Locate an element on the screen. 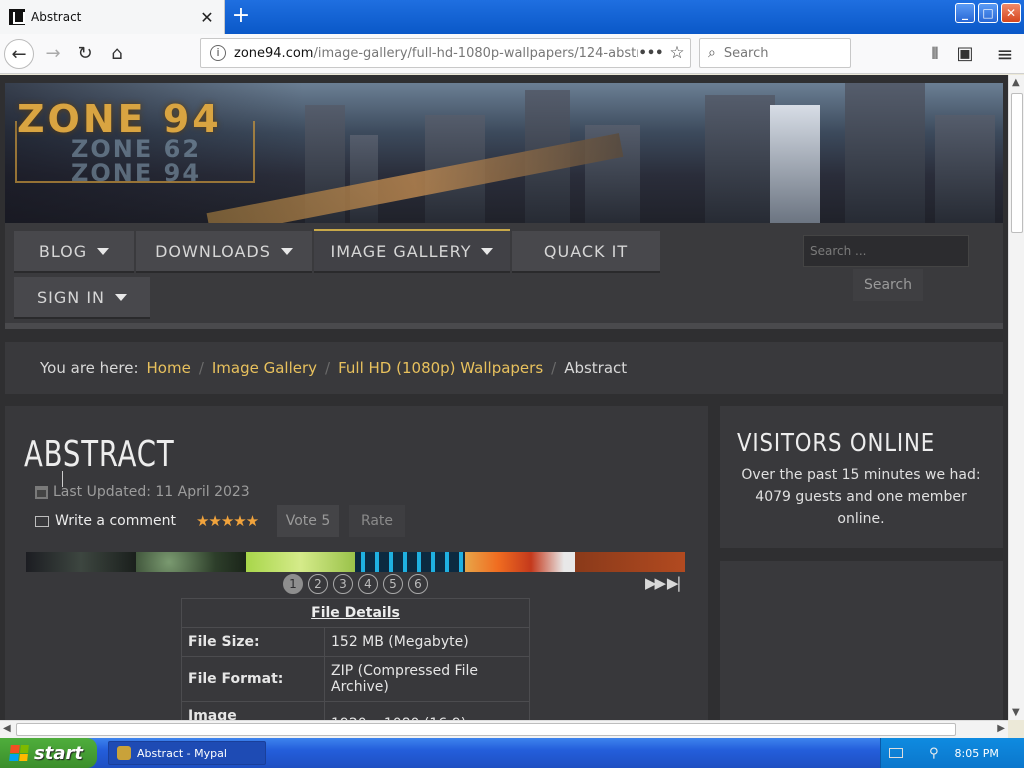  comment-row: Write a comment ★★★★★ is located at coordinates (147, 521).